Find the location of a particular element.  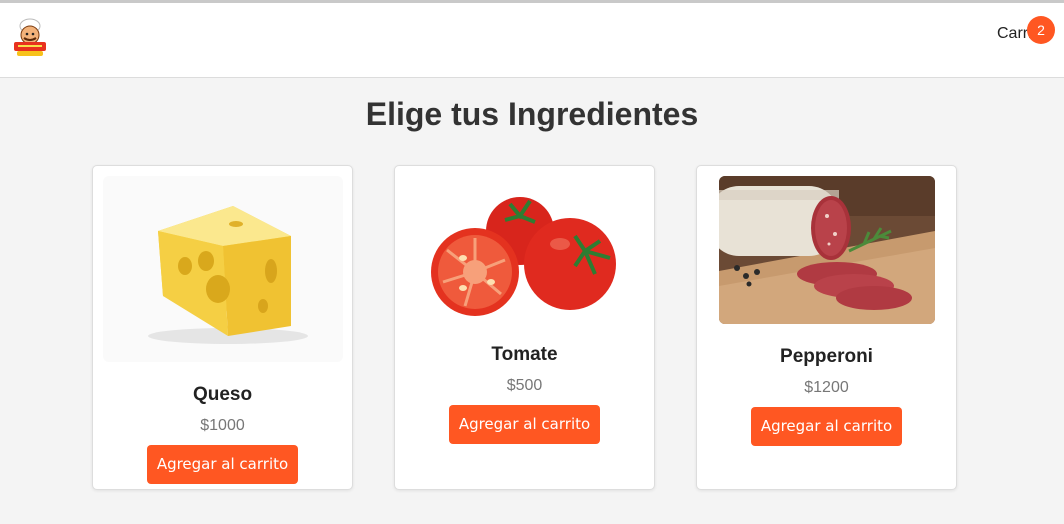

product-name: Pepperoni is located at coordinates (826, 356).